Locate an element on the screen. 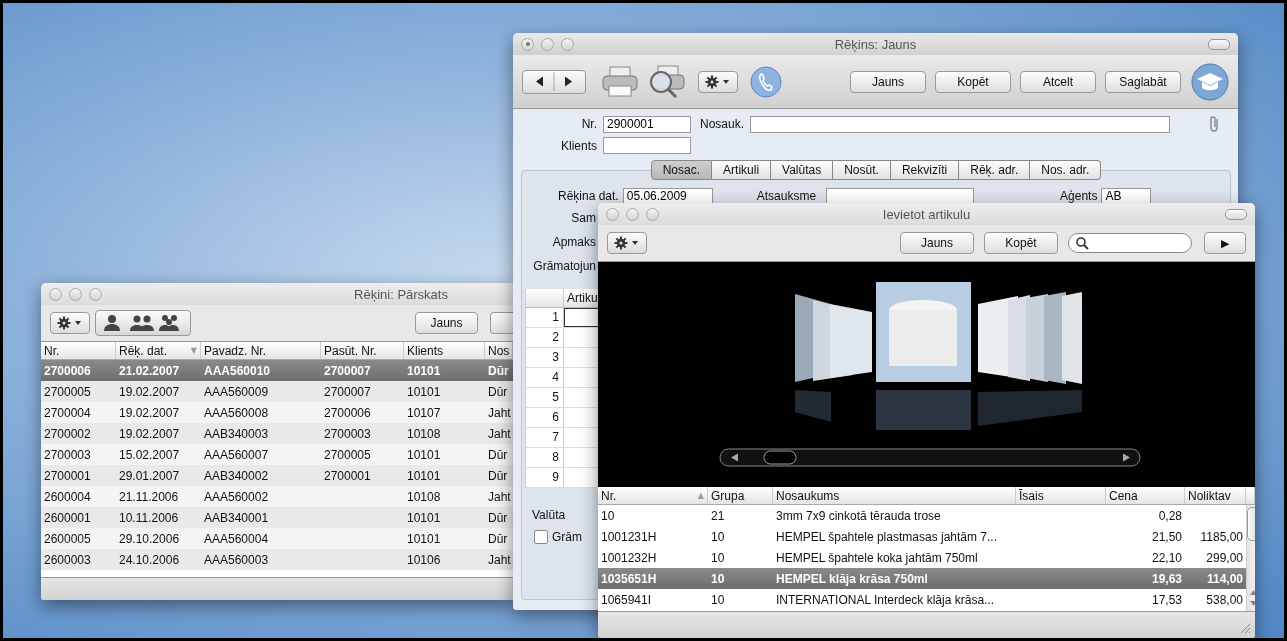  table-row: 2700005 19.02.2007 AAA560009 2700007 10101 Dūr is located at coordinates (277, 391).